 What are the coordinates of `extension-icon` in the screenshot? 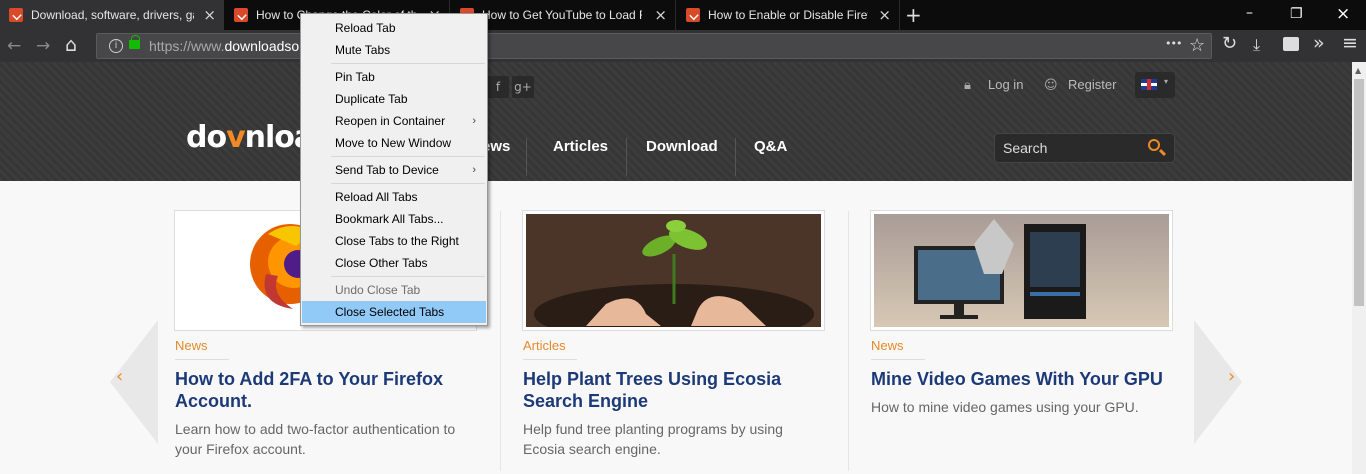 It's located at (1291, 44).